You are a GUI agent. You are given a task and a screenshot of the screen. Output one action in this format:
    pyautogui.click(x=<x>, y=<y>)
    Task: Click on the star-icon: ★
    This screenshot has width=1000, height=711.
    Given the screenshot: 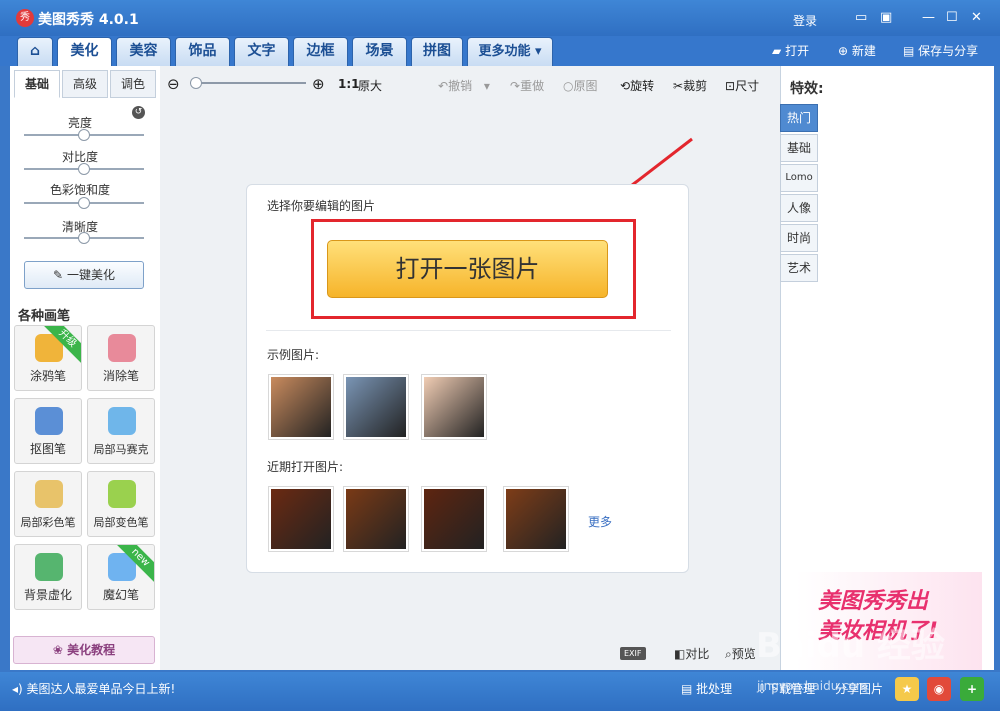 What is the action you would take?
    pyautogui.click(x=907, y=689)
    